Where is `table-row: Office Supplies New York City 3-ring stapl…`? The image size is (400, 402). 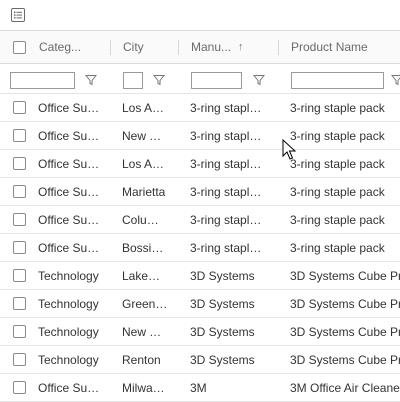
table-row: Office Supplies New York City 3-ring stapl… is located at coordinates (200, 136).